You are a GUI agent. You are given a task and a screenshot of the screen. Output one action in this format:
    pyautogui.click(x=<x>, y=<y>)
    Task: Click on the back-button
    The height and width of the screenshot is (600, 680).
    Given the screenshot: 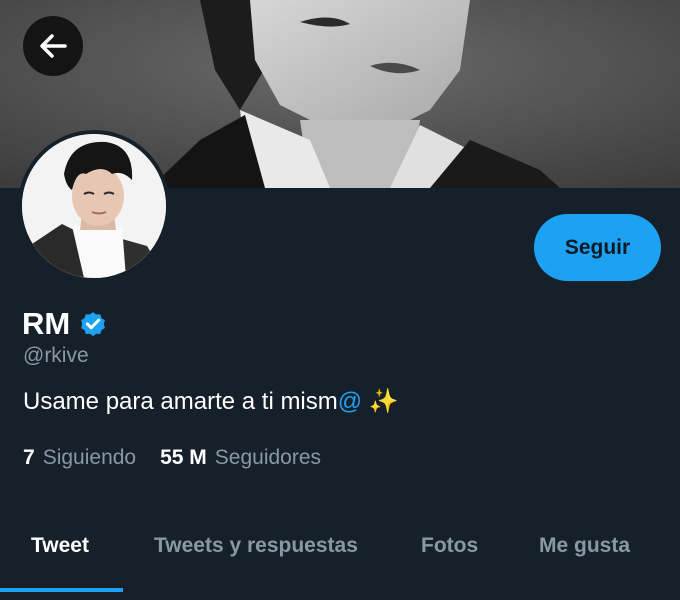 What is the action you would take?
    pyautogui.click(x=53, y=46)
    